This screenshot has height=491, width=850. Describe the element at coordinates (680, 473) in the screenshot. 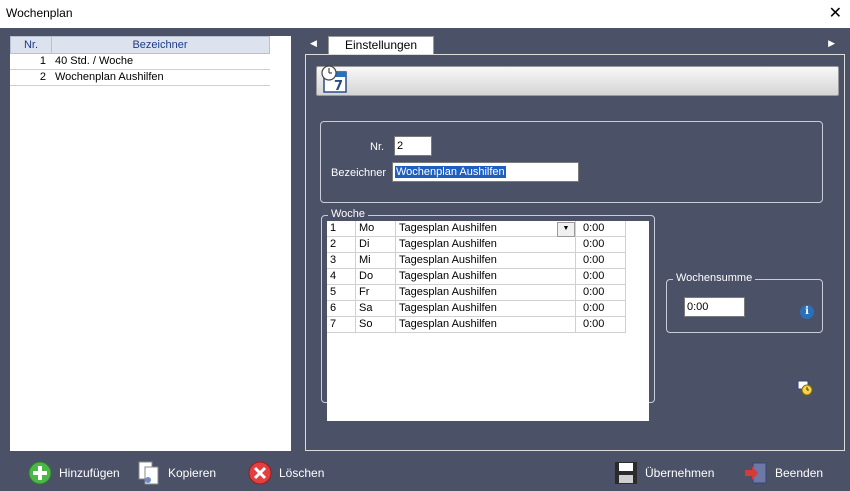

I see `apply-button-label: Übernehmen` at that location.